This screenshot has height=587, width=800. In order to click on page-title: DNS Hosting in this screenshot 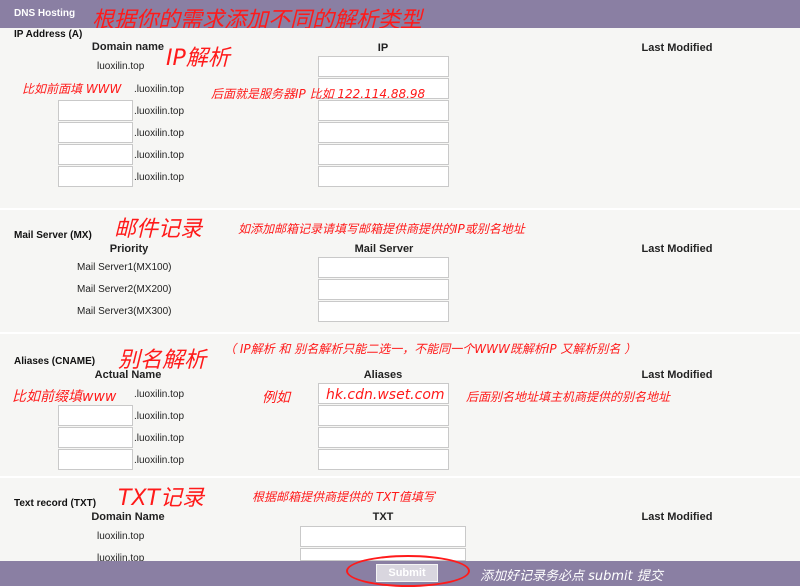, I will do `click(45, 13)`.